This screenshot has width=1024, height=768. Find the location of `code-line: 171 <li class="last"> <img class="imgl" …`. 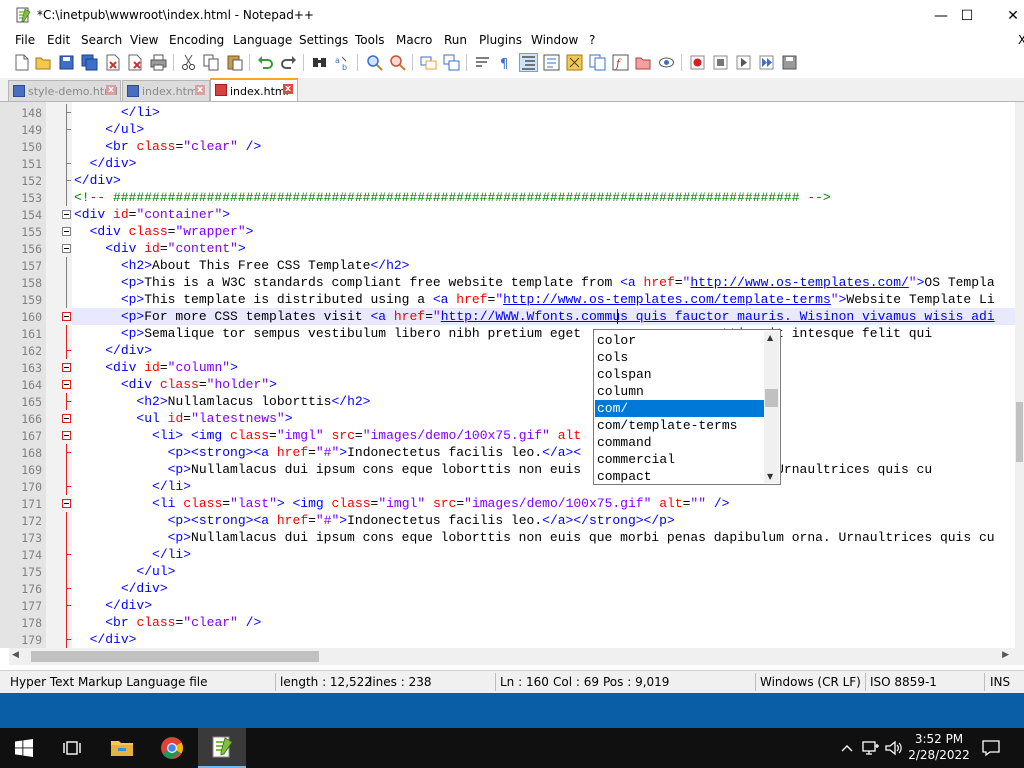

code-line: 171 <li class="last"> <img class="imgl" … is located at coordinates (507, 503).